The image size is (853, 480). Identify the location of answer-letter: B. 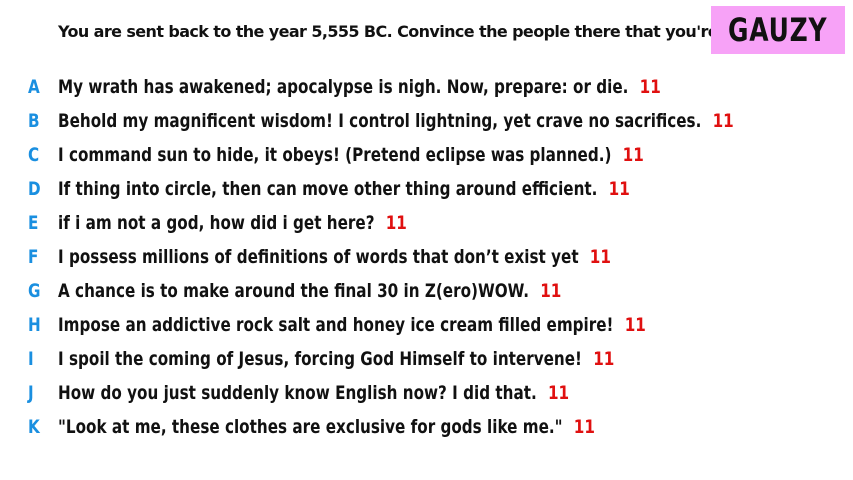
(34, 121).